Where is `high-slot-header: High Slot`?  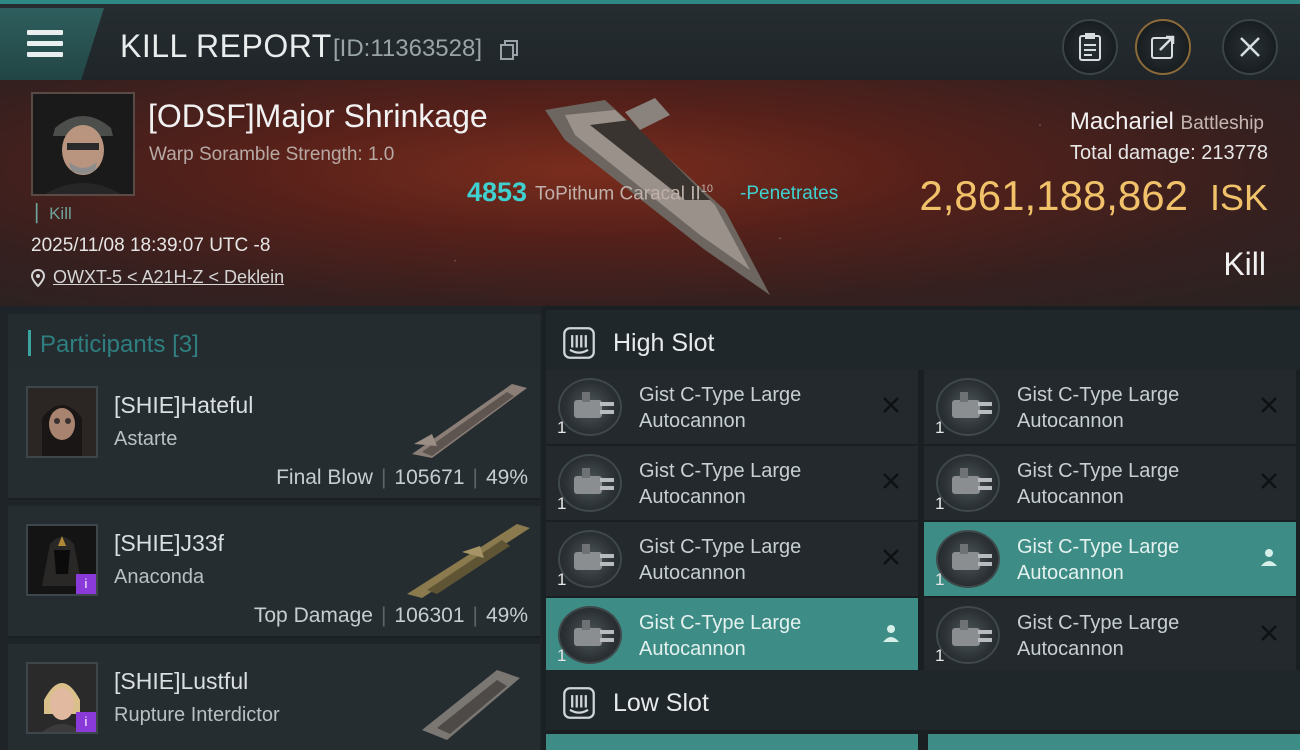 high-slot-header: High Slot is located at coordinates (923, 340).